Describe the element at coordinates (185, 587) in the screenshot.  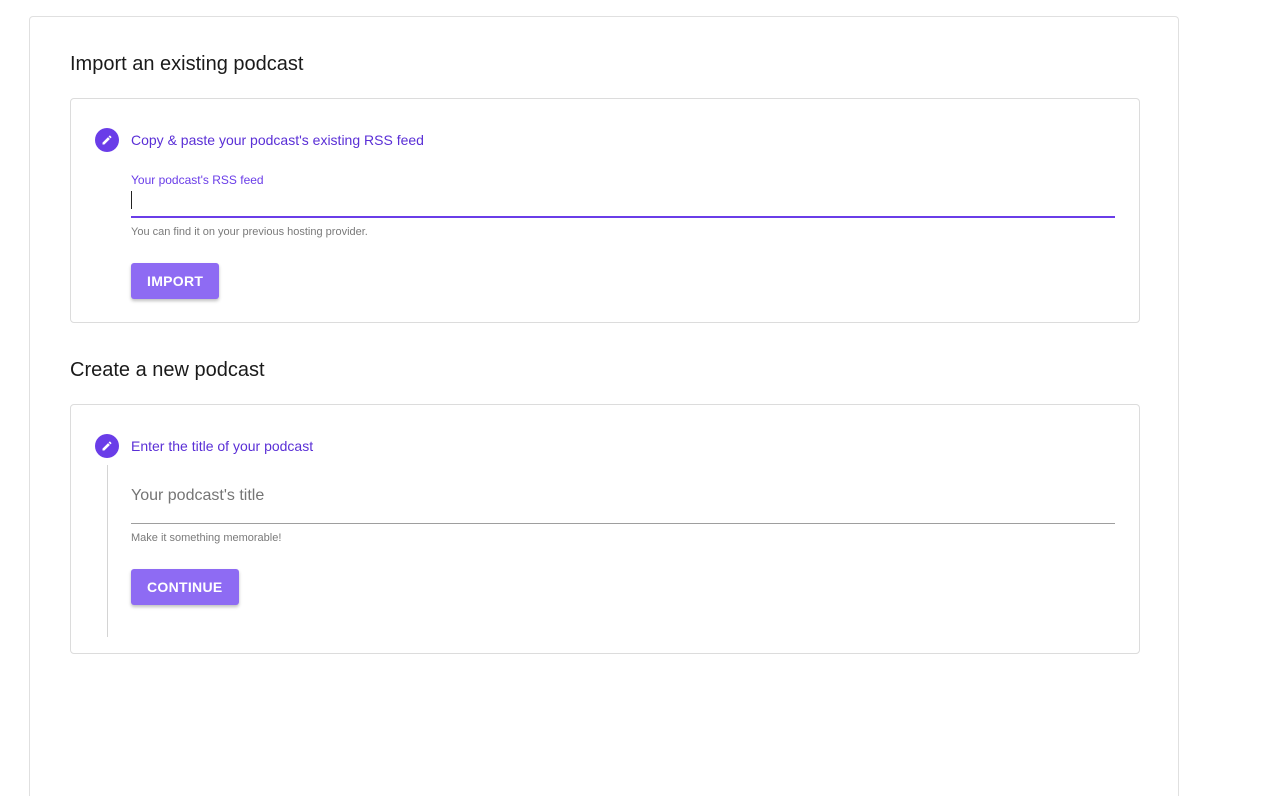
I see `continue-button: CONTINUE` at that location.